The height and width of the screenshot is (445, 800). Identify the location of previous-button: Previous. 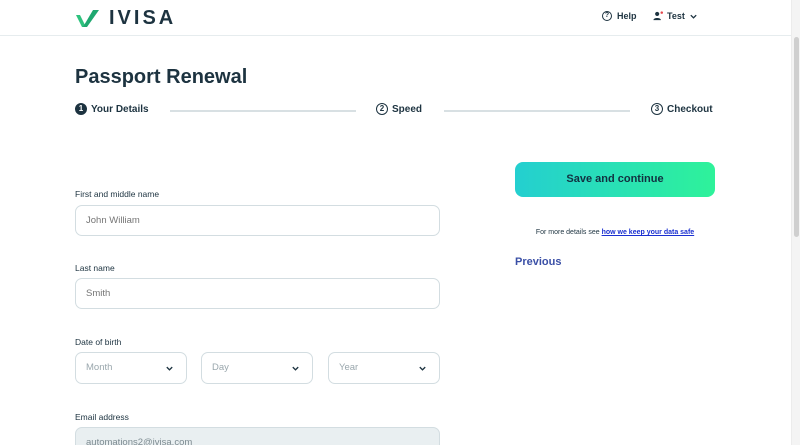
(538, 262).